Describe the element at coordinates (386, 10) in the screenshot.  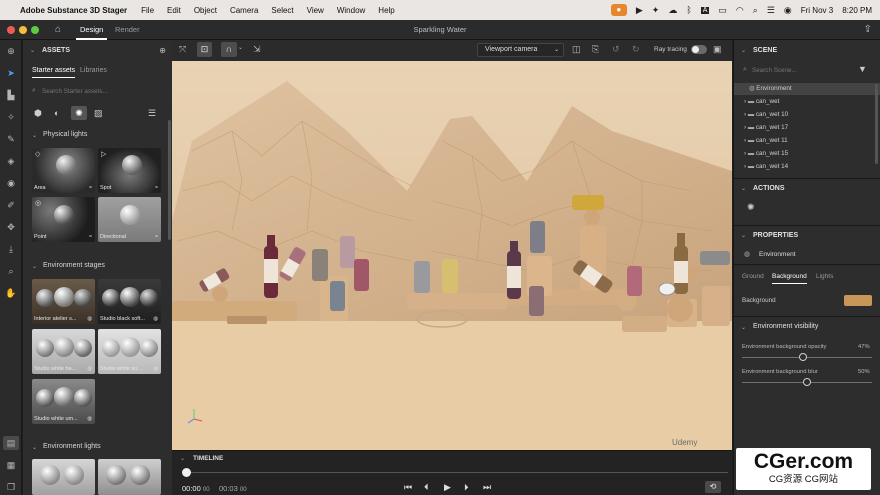
I see `menu-help: Help` at that location.